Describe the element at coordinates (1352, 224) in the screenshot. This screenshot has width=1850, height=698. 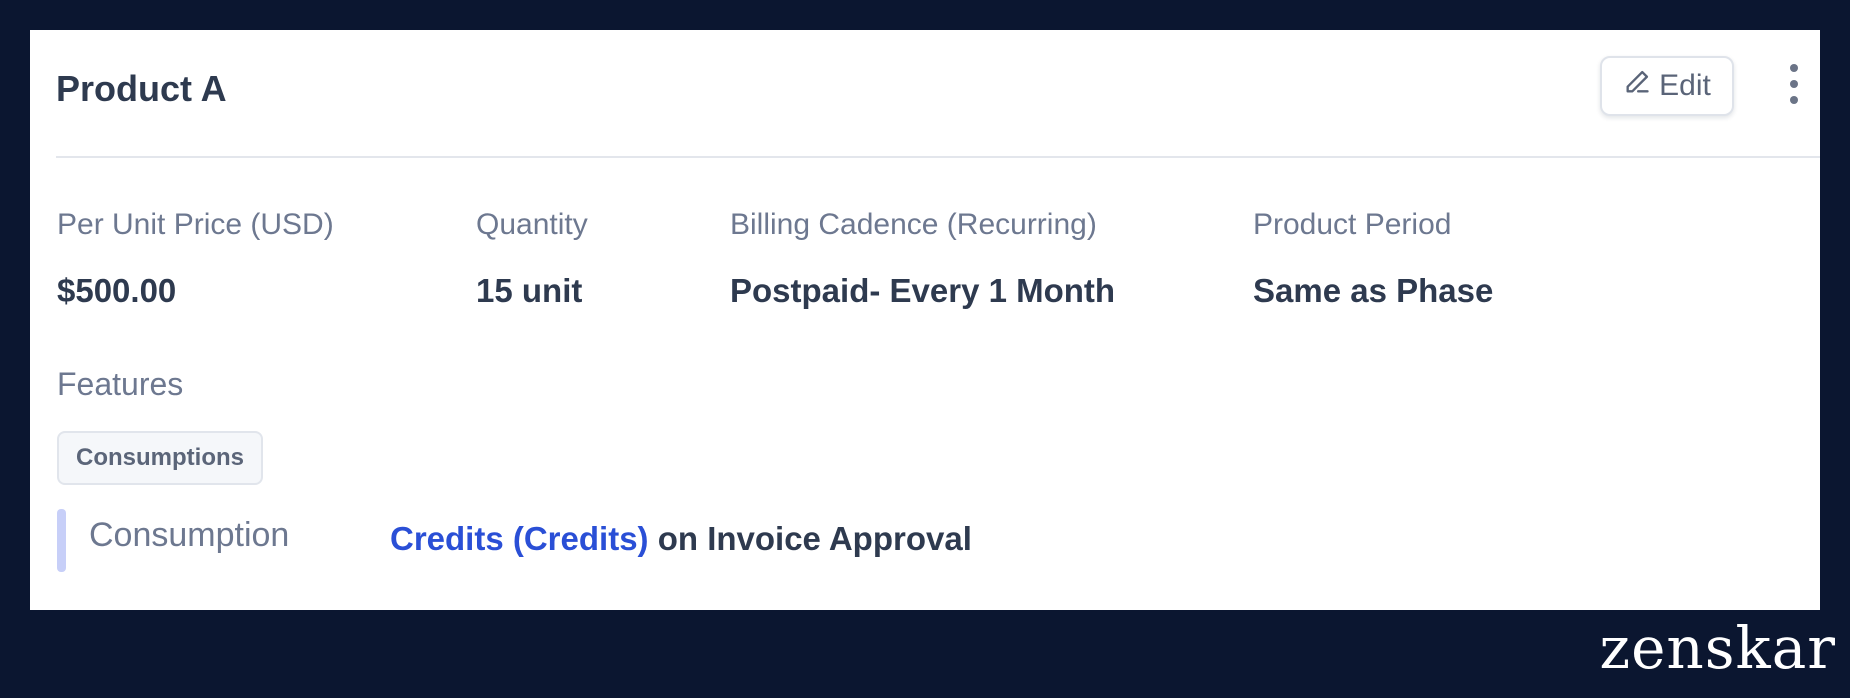
I see `product-period-label: Product Period` at that location.